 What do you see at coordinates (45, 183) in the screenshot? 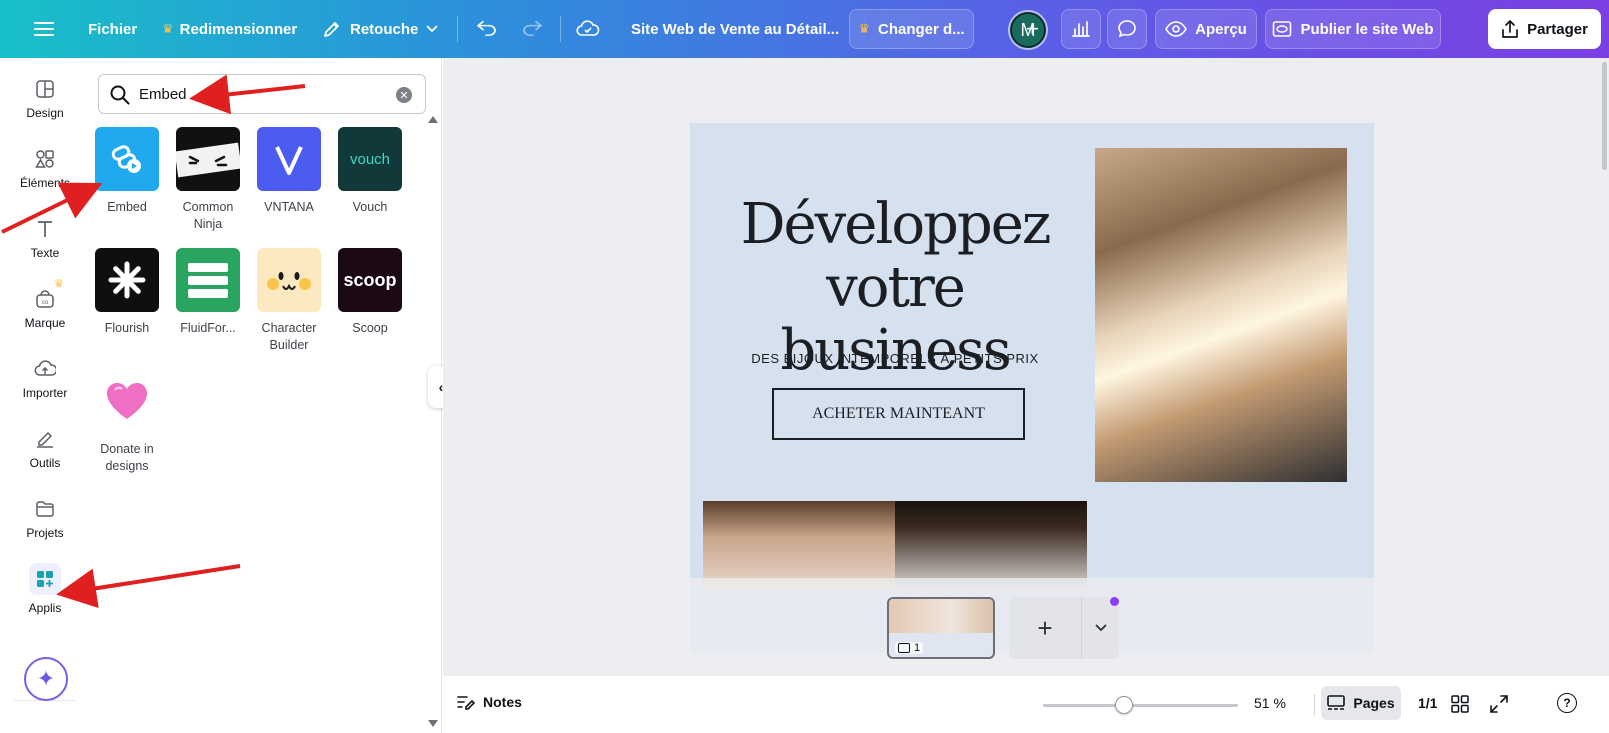
I see `rail-label: Éléments` at bounding box center [45, 183].